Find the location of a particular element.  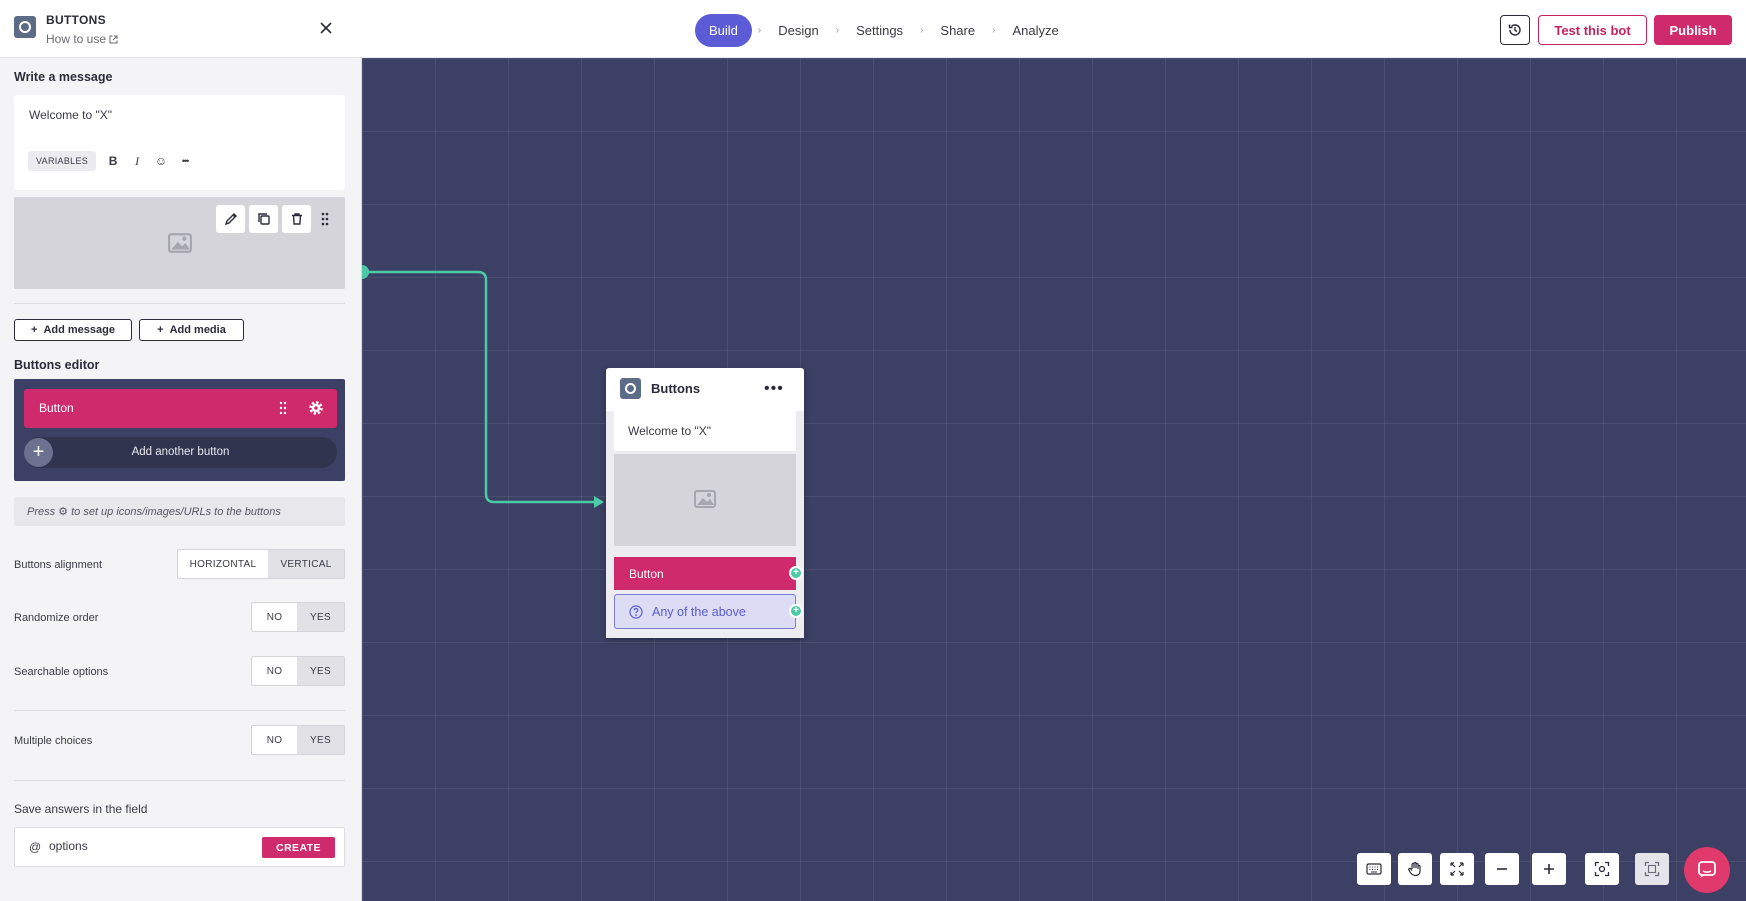

button-item-label: Button is located at coordinates (56, 408).